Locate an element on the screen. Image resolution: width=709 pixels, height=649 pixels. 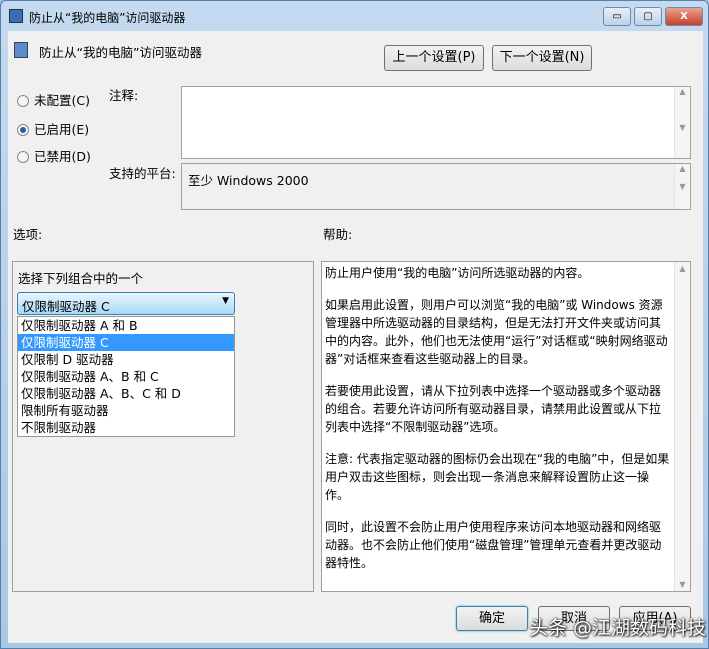
watermark: 头条 @江湖数码科技 is located at coordinates (618, 628).